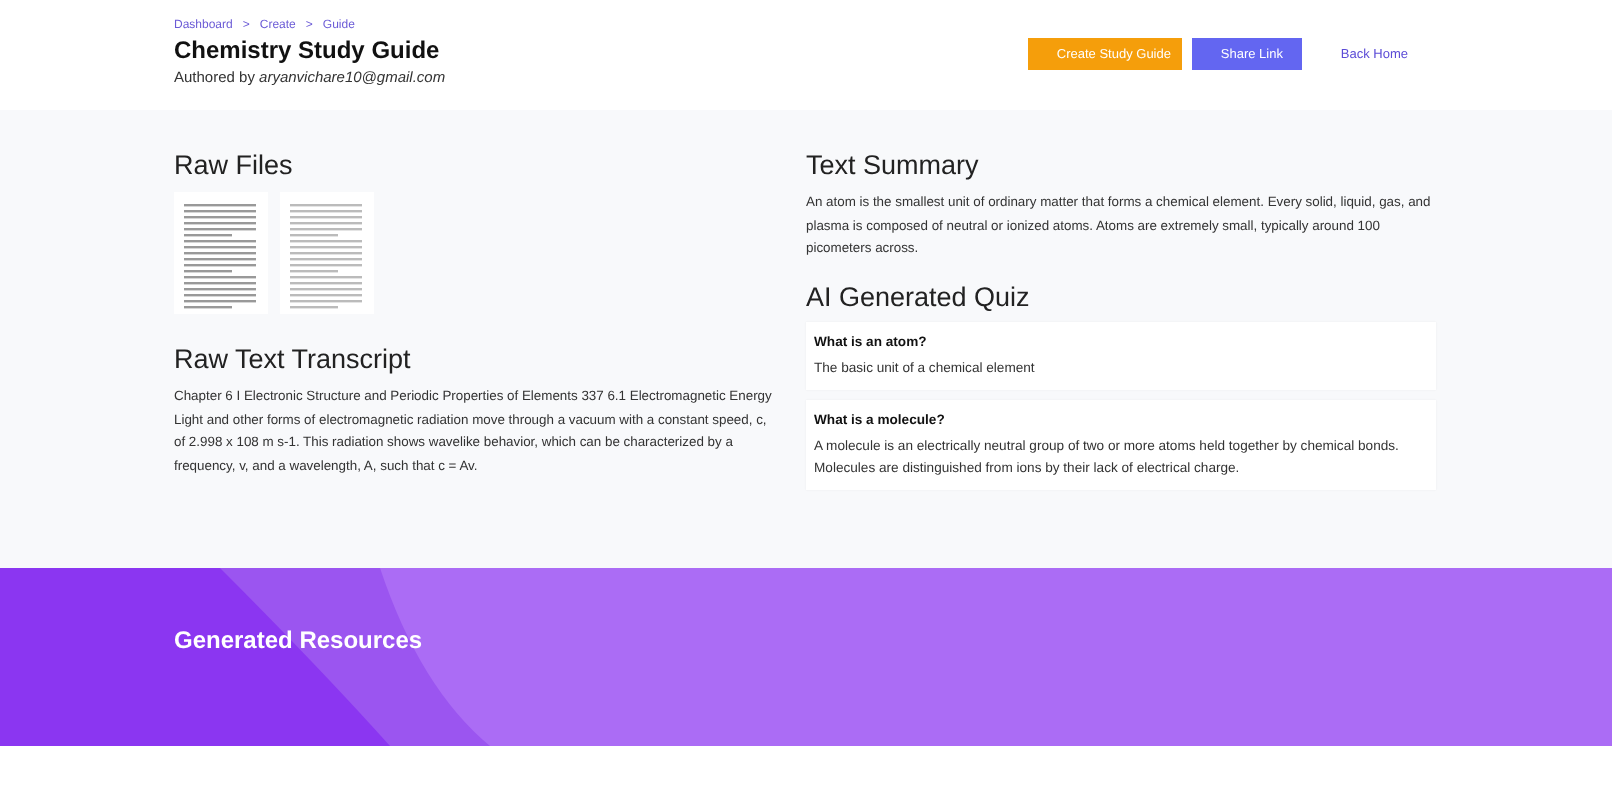  Describe the element at coordinates (299, 640) in the screenshot. I see `banner-title: Generated Resources` at that location.